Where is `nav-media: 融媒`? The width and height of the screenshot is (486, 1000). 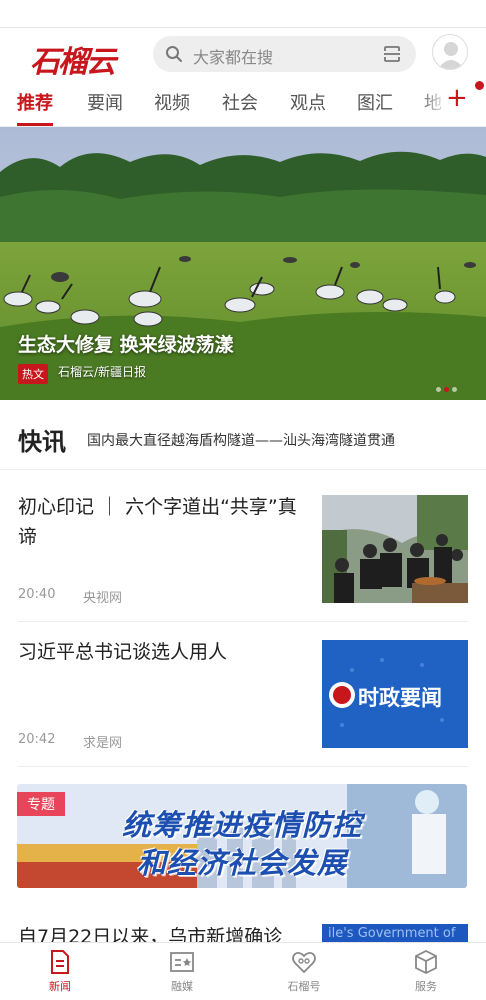
nav-media: 融媒 is located at coordinates (182, 971).